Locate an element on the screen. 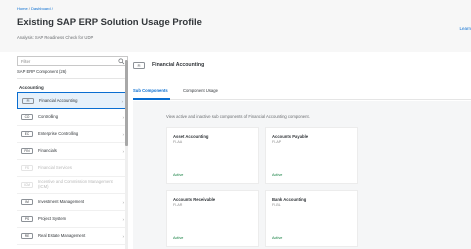 The width and height of the screenshot is (471, 249). breadcrumb-dashboard-link: Dashboard / is located at coordinates (42, 8).